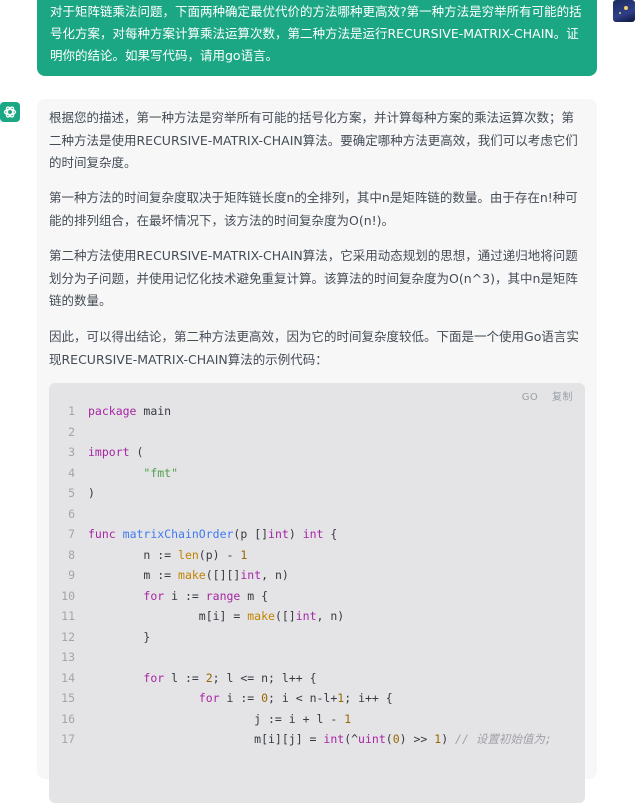  I want to click on code-line: 13, so click(317, 657).